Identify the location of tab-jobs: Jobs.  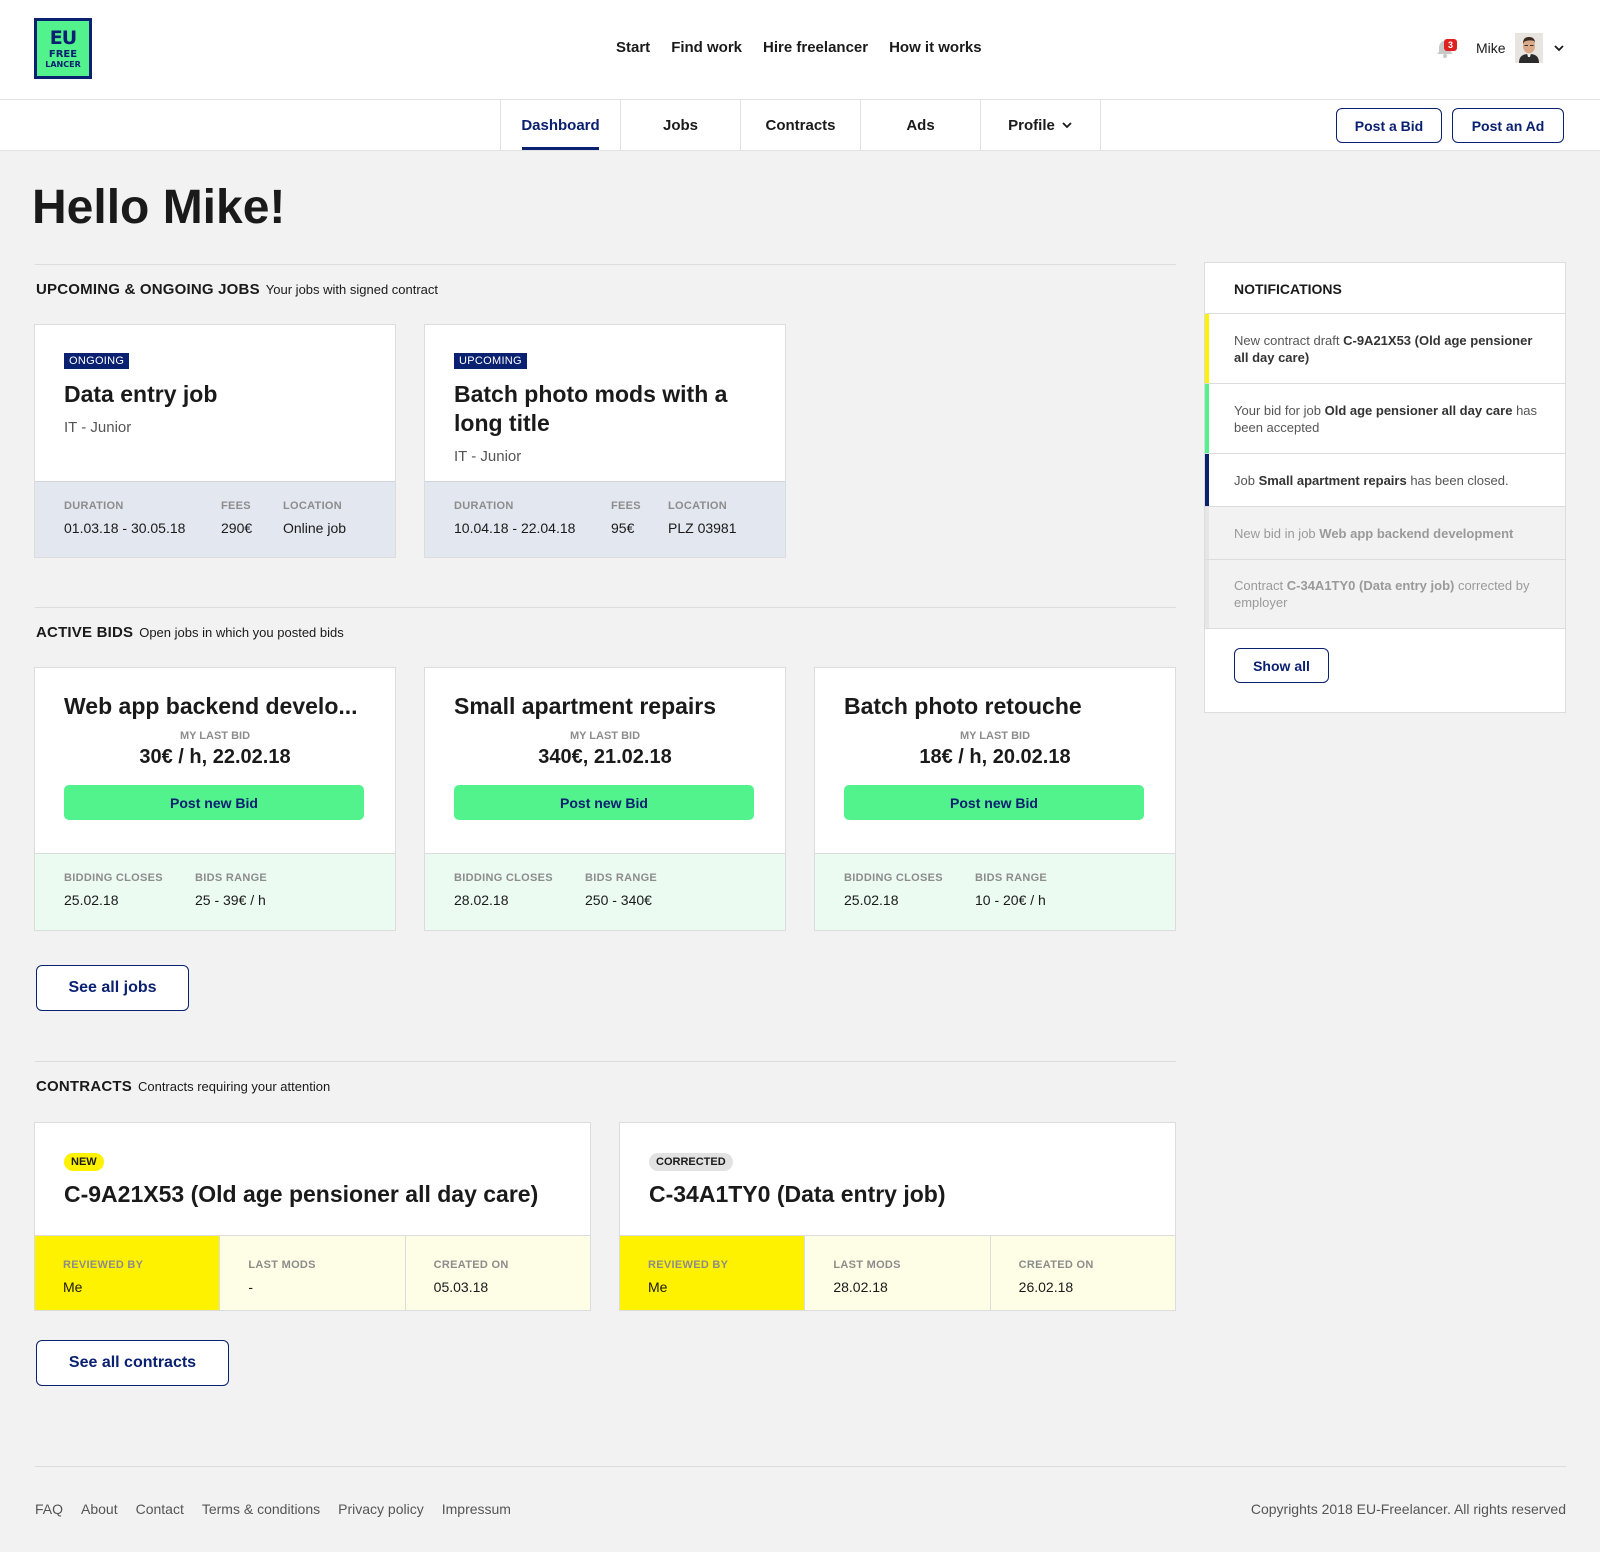
(681, 125).